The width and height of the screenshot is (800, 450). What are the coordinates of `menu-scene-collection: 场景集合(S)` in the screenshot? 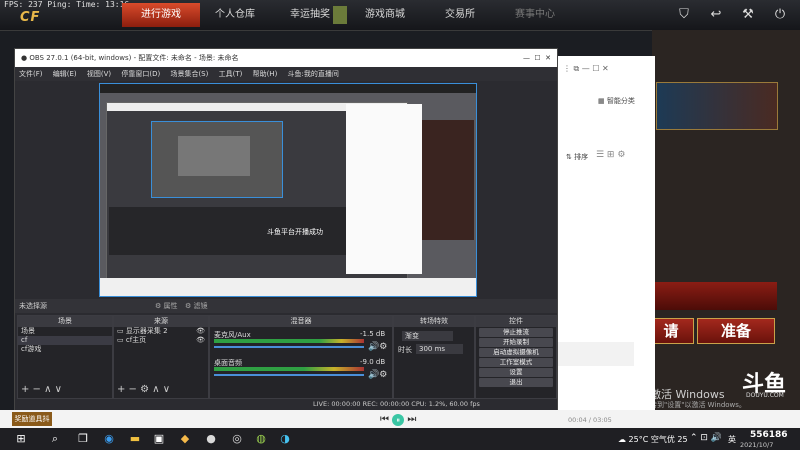 It's located at (189, 74).